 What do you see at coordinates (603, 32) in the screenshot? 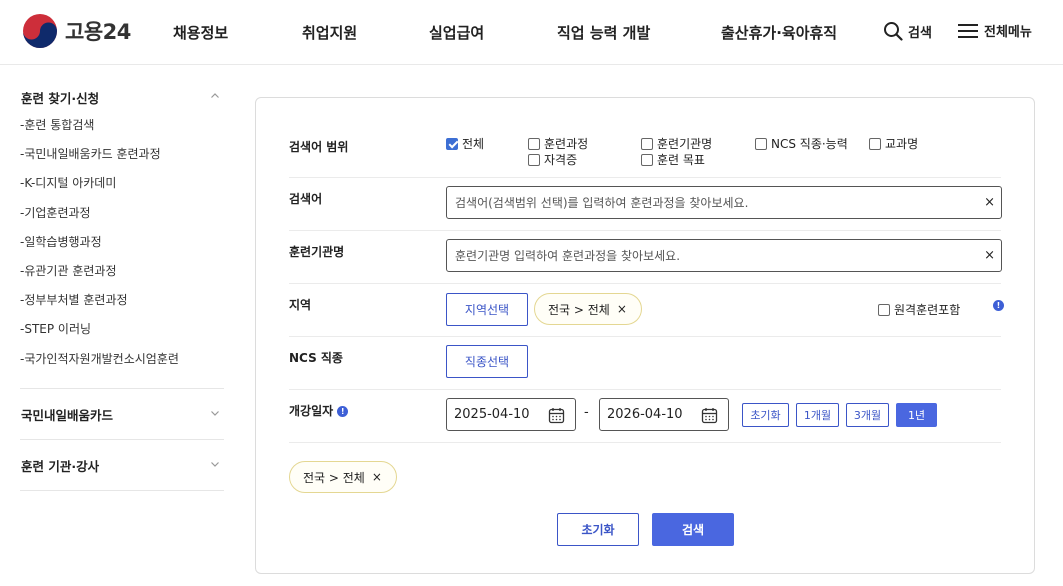
I see `nav-item-vocational-training: 직업 능력 개발` at bounding box center [603, 32].